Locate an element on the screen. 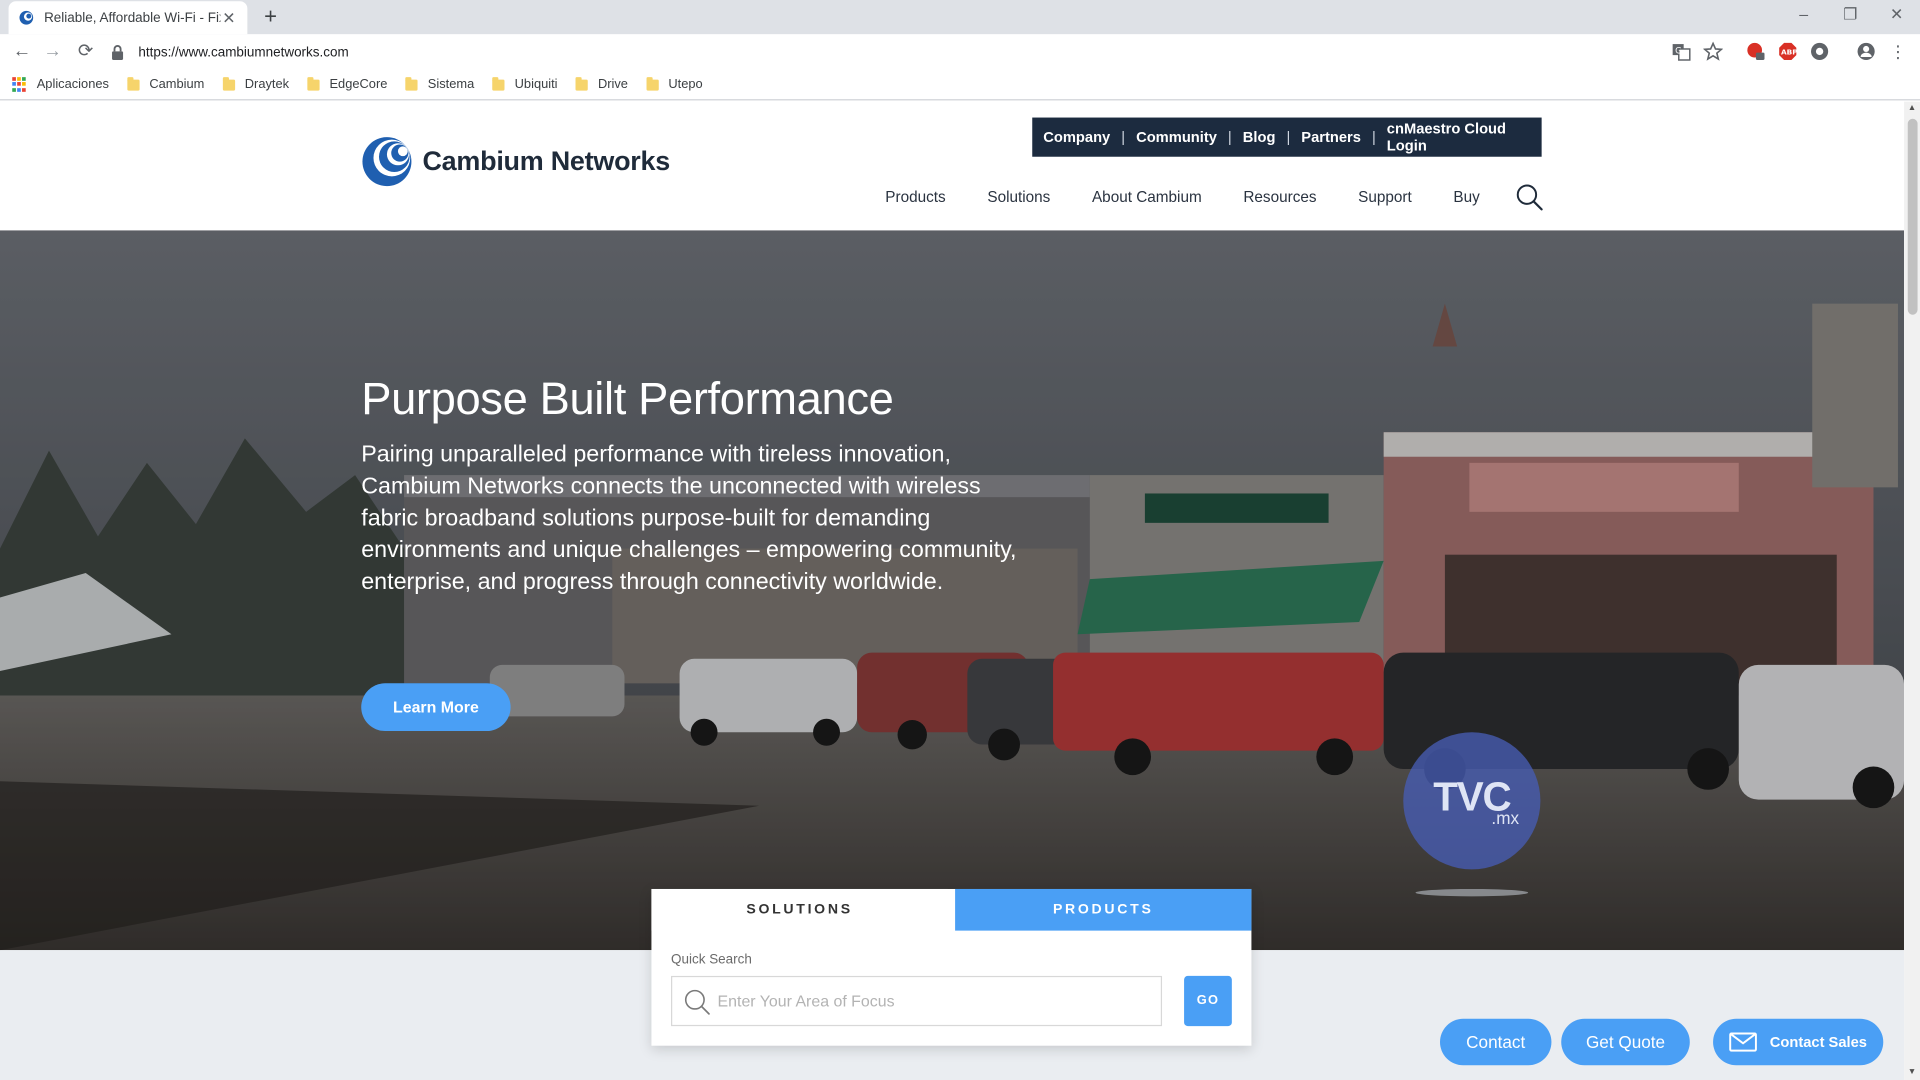 The width and height of the screenshot is (1920, 1080). site-logo: Cambium Networks is located at coordinates (515, 162).